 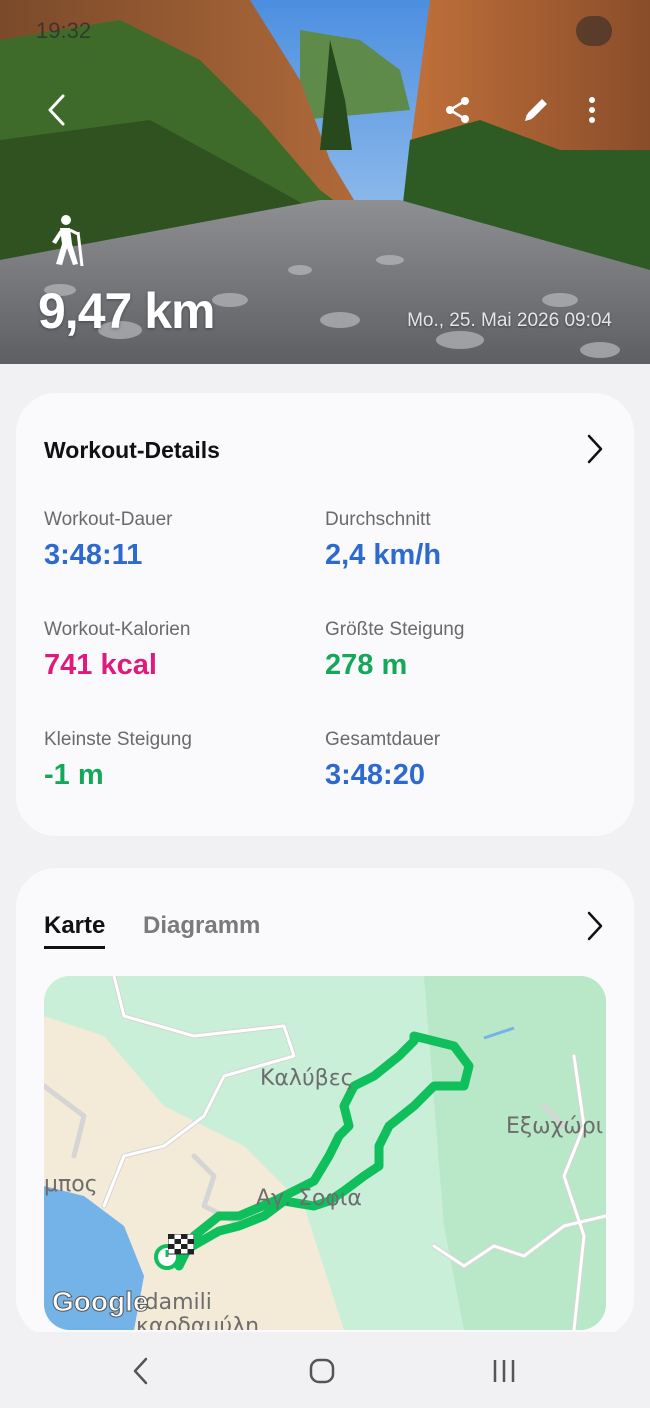 I want to click on metric-total-duration: Gesamtdauer 3:48:20, so click(x=455, y=760).